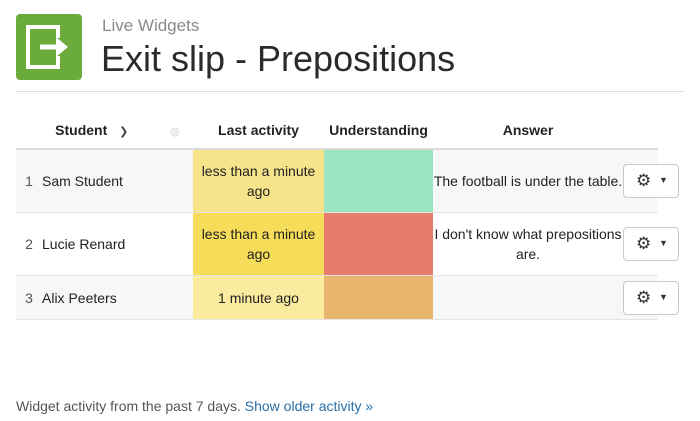  What do you see at coordinates (350, 91) in the screenshot?
I see `header-divider` at bounding box center [350, 91].